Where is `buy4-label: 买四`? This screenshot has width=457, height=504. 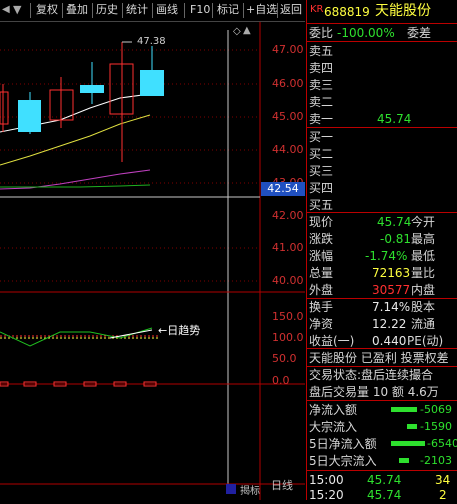
buy4-label: 买四 is located at coordinates (321, 188).